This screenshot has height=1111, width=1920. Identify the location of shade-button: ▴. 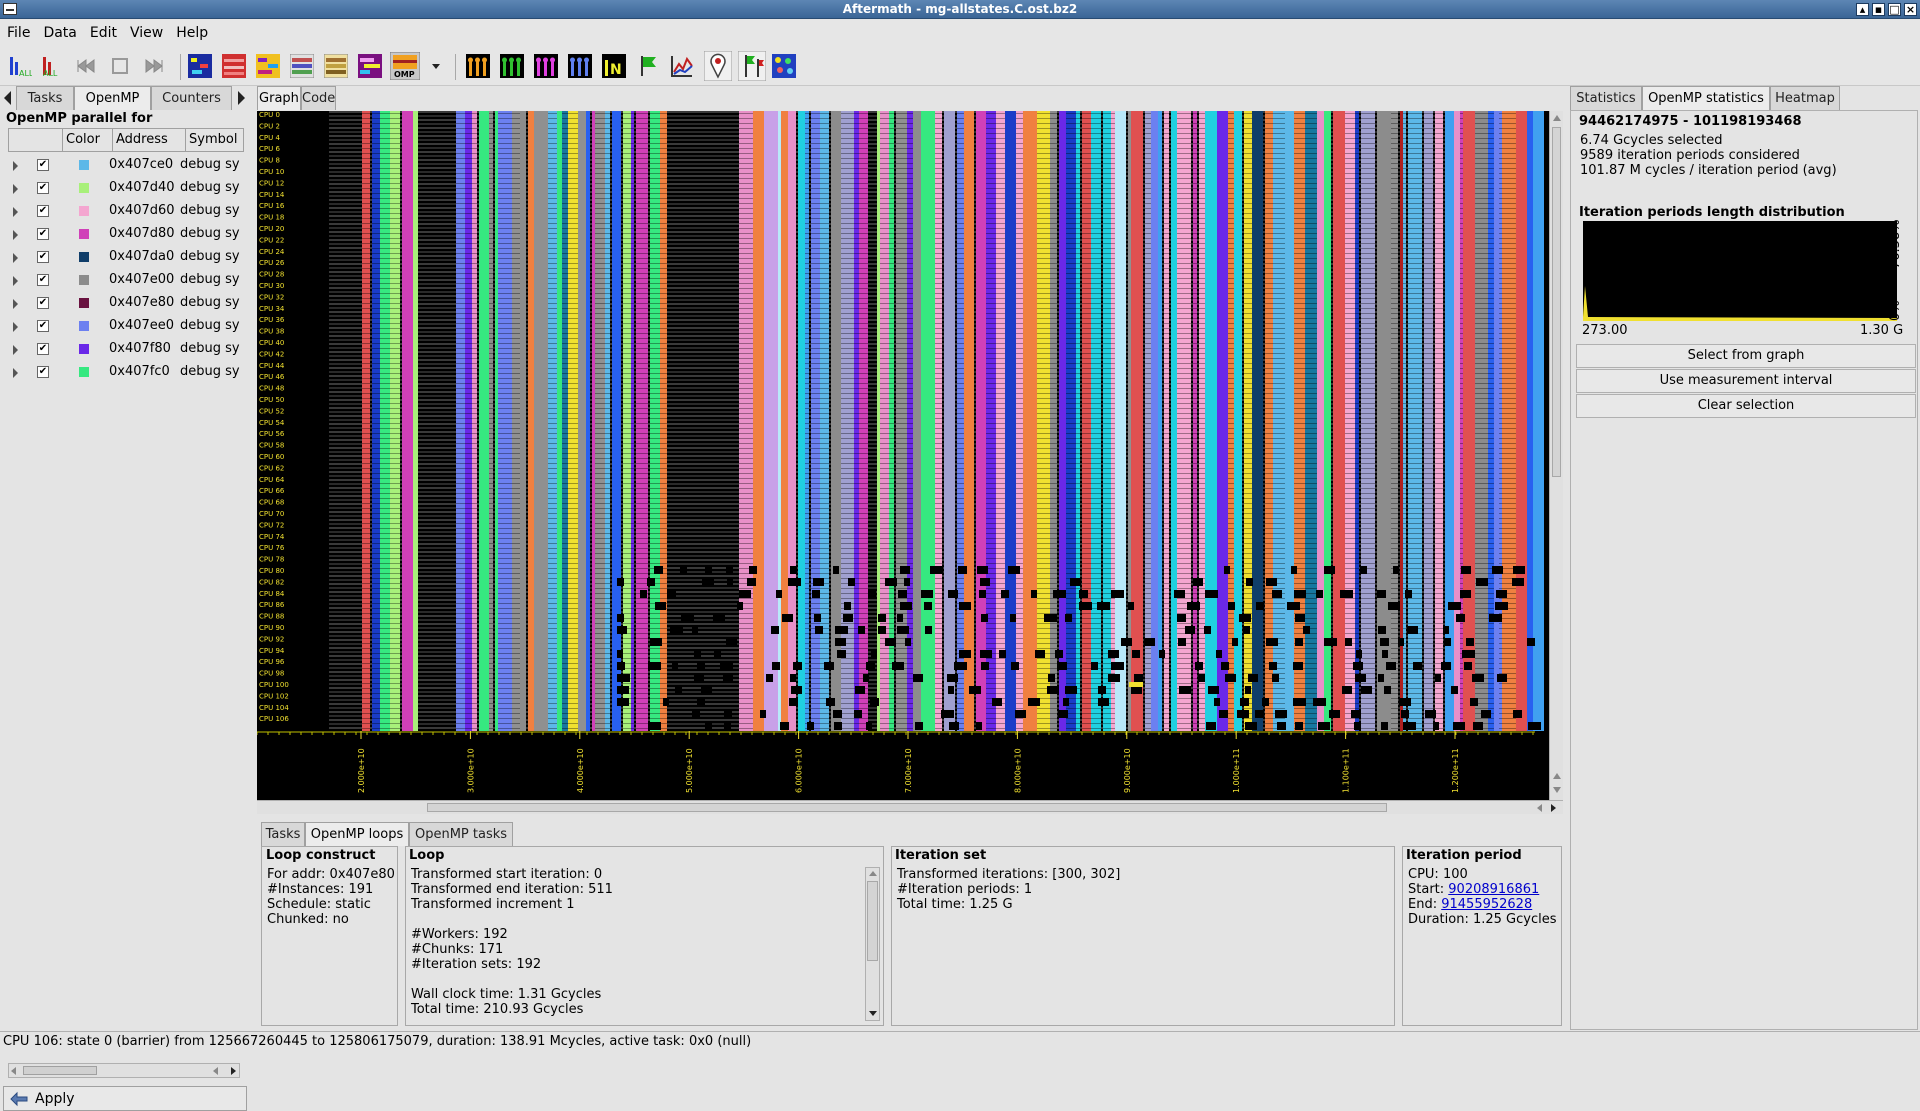
(1862, 9).